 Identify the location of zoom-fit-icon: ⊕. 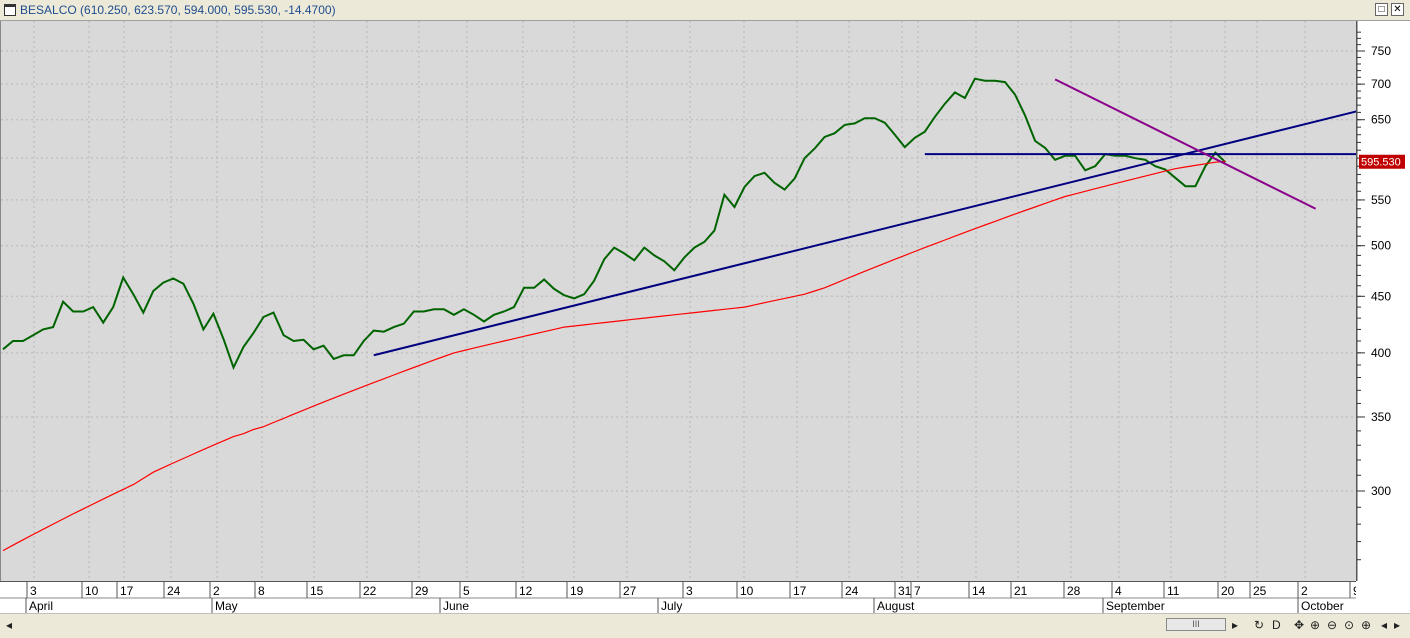
(1366, 625).